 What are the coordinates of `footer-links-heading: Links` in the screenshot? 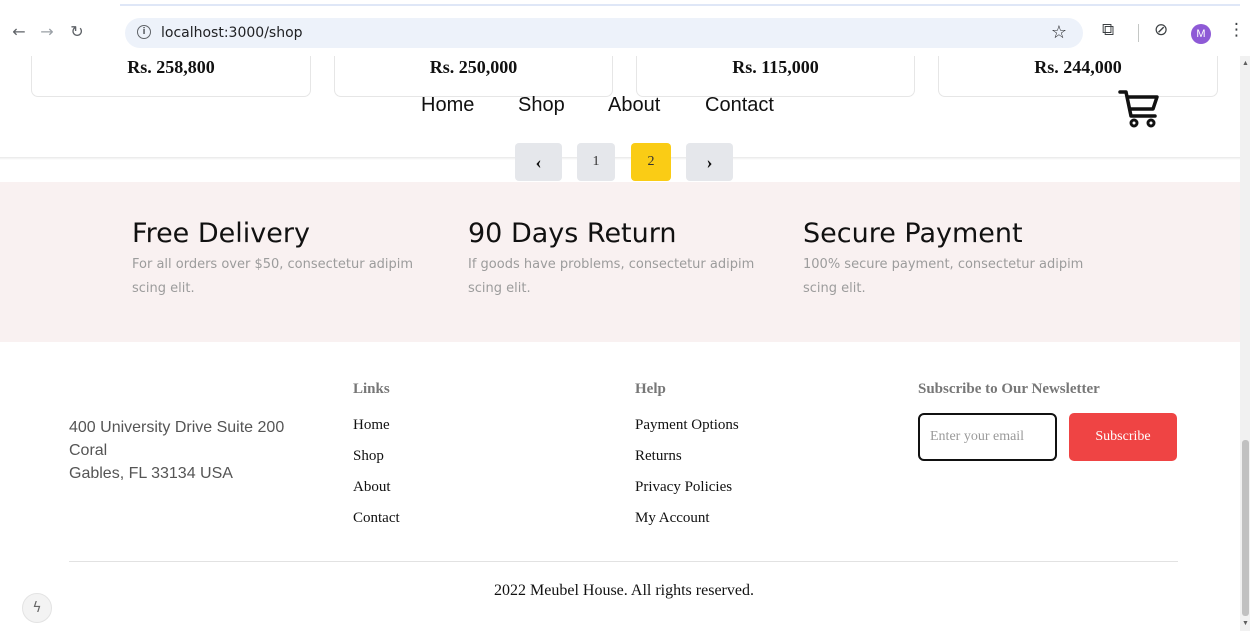 It's located at (371, 389).